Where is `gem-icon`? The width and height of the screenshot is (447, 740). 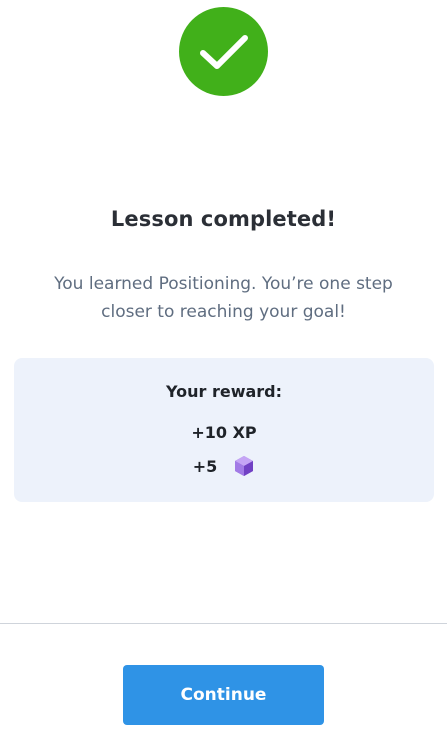 gem-icon is located at coordinates (244, 466).